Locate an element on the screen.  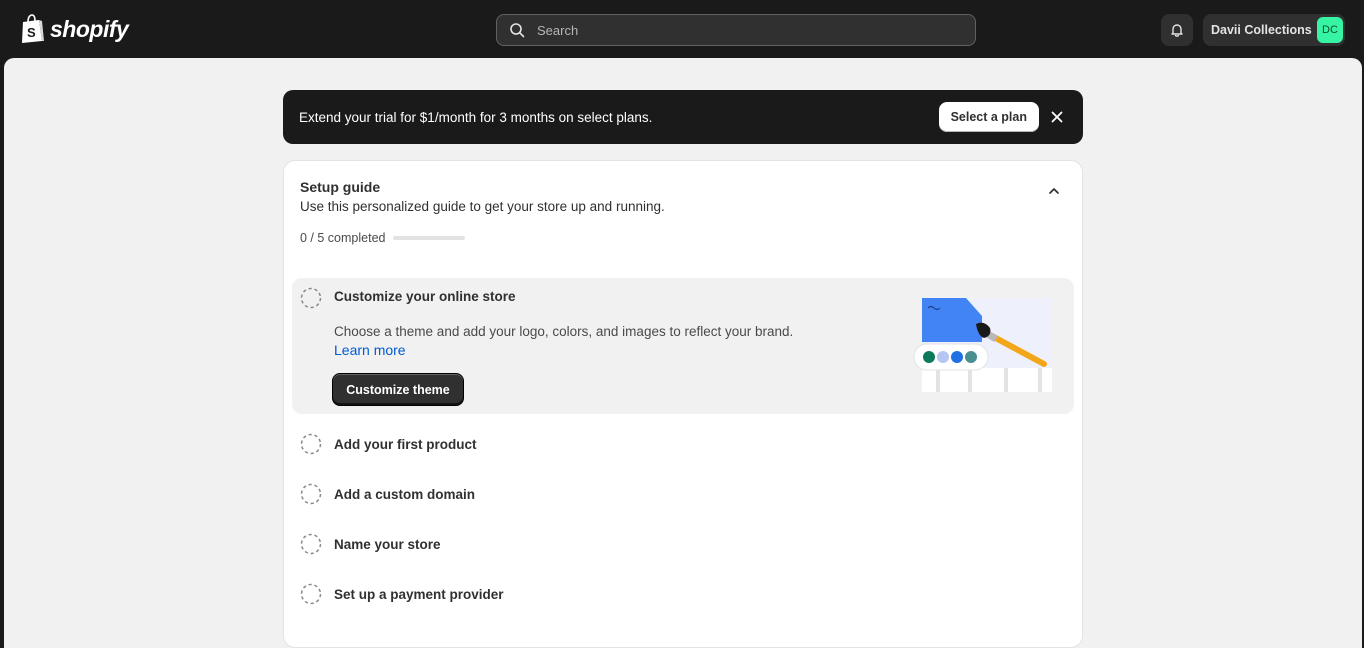
account-menu-button: Davii Collections DC is located at coordinates (1274, 30).